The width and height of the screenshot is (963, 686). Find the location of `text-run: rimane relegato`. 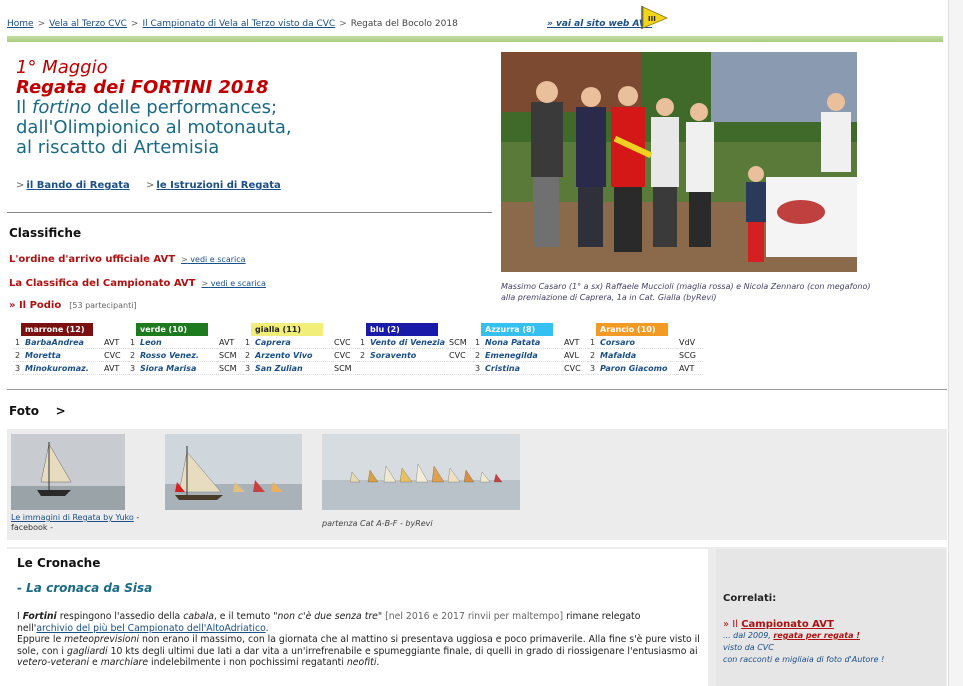

text-run: rimane relegato is located at coordinates (602, 616).